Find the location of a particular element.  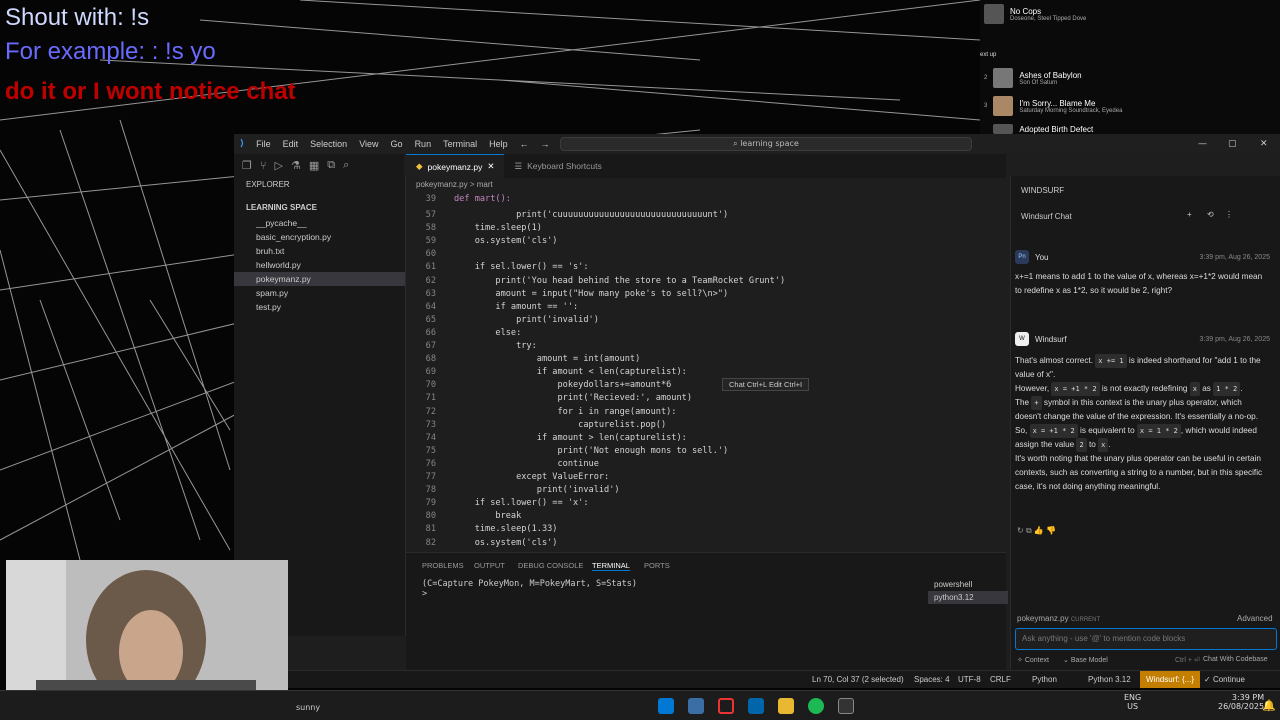

terminal-item-python: python3.12 is located at coordinates (968, 597).